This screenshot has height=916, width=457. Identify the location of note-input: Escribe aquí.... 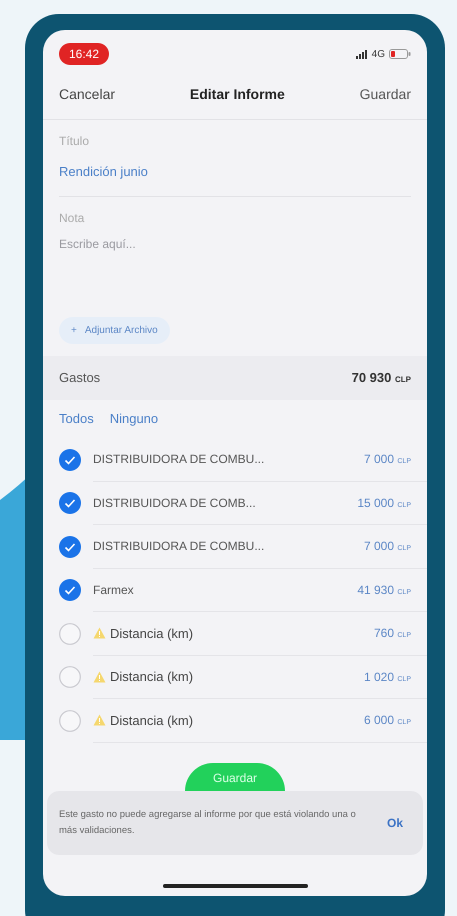
(235, 270).